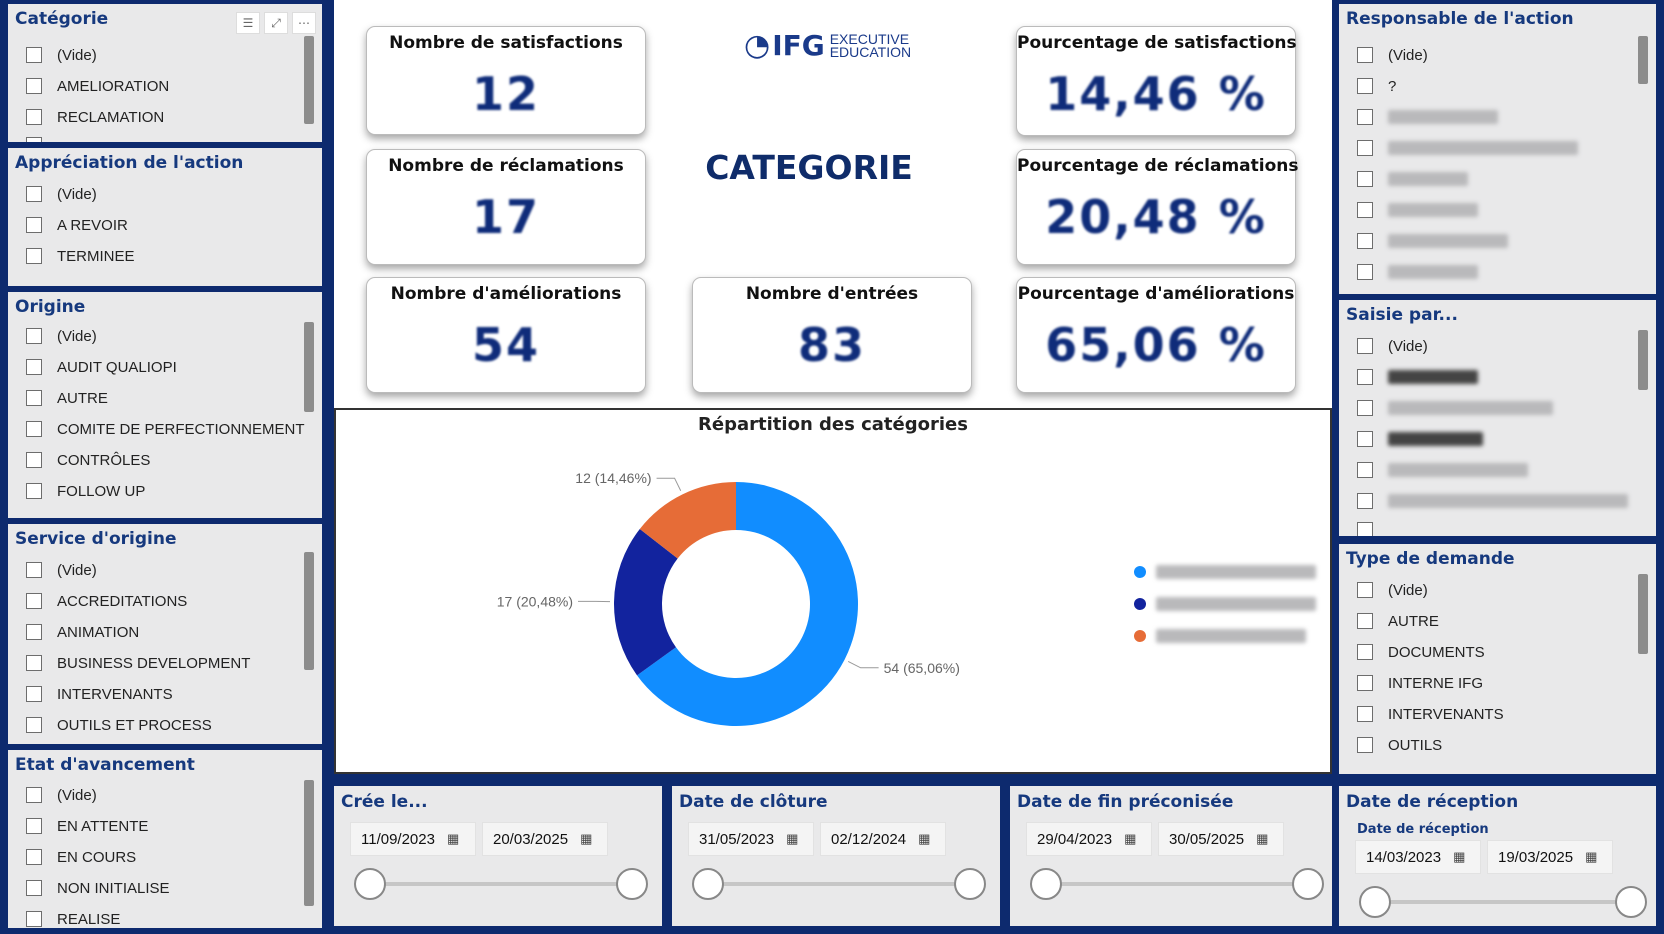  What do you see at coordinates (165, 429) in the screenshot?
I see `slicer-item: COMITE DE PERFECTIONNEMENT` at bounding box center [165, 429].